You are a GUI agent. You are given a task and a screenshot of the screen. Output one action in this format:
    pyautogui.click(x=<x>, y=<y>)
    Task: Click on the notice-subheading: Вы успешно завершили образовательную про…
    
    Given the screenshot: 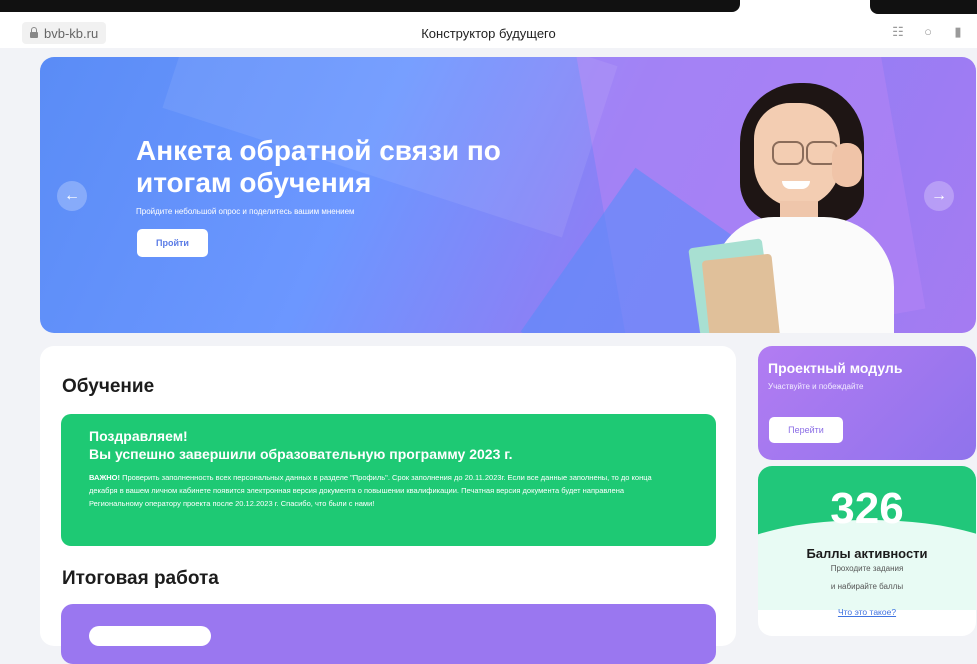 What is the action you would take?
    pyautogui.click(x=301, y=454)
    